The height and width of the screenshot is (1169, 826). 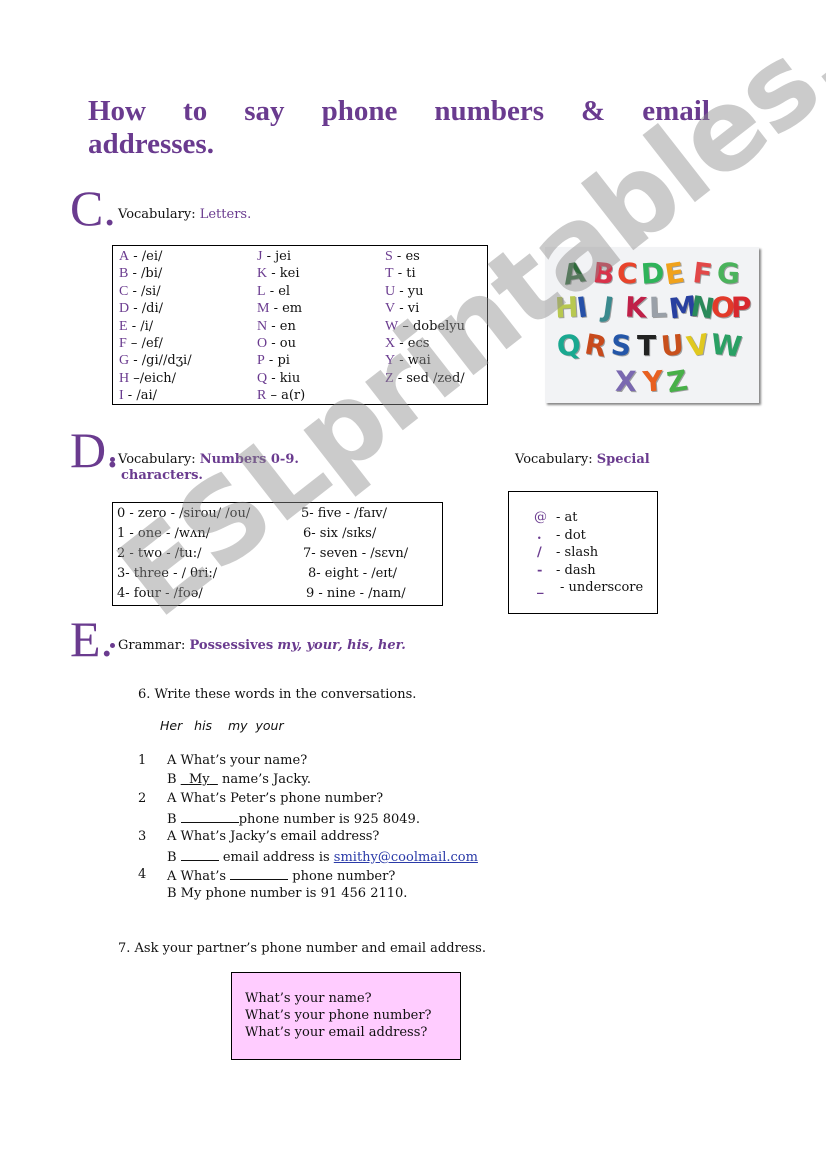 What do you see at coordinates (342, 876) in the screenshot?
I see `line-text: phone number?` at bounding box center [342, 876].